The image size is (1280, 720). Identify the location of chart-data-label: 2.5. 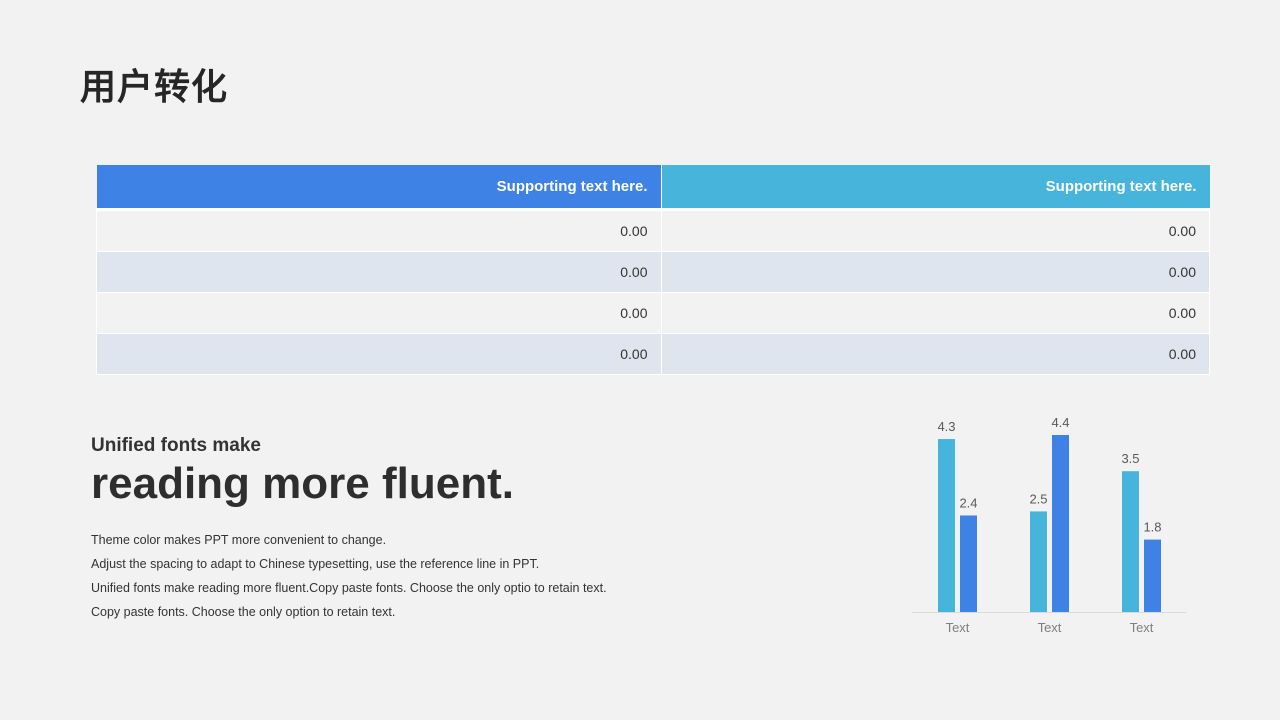
(1038, 498).